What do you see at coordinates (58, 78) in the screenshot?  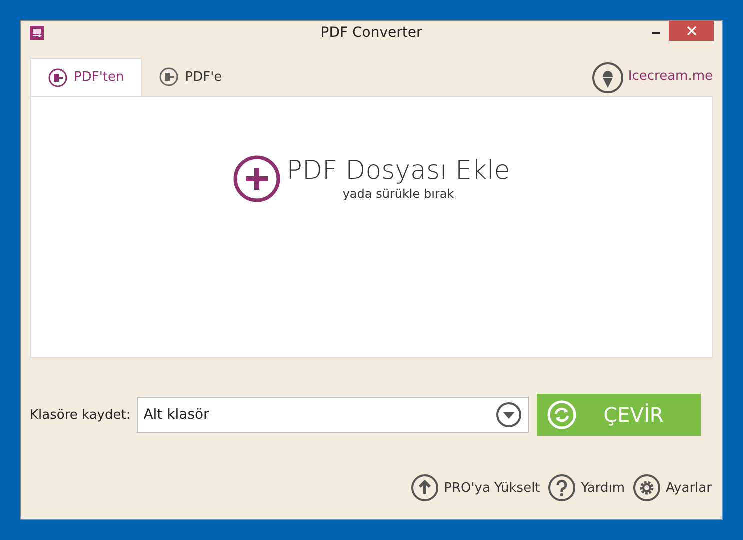 I see `export-file-icon` at bounding box center [58, 78].